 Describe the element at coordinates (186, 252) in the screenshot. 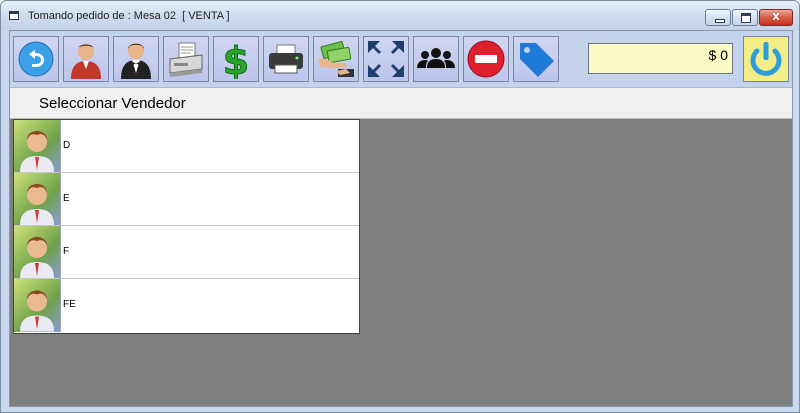

I see `vendor-item: F` at that location.